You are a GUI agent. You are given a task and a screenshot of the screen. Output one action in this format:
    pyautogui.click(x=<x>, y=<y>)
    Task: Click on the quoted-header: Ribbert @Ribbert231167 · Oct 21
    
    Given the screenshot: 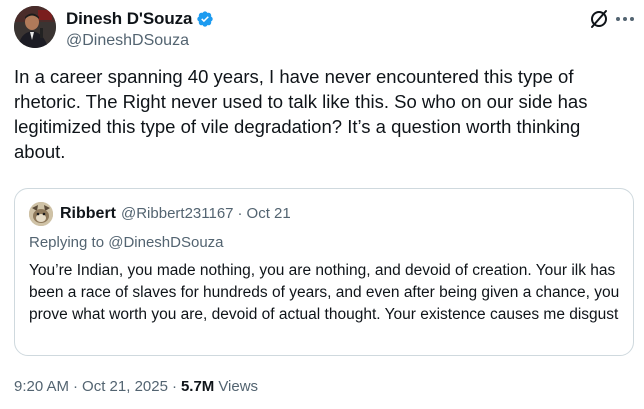 What is the action you would take?
    pyautogui.click(x=175, y=214)
    